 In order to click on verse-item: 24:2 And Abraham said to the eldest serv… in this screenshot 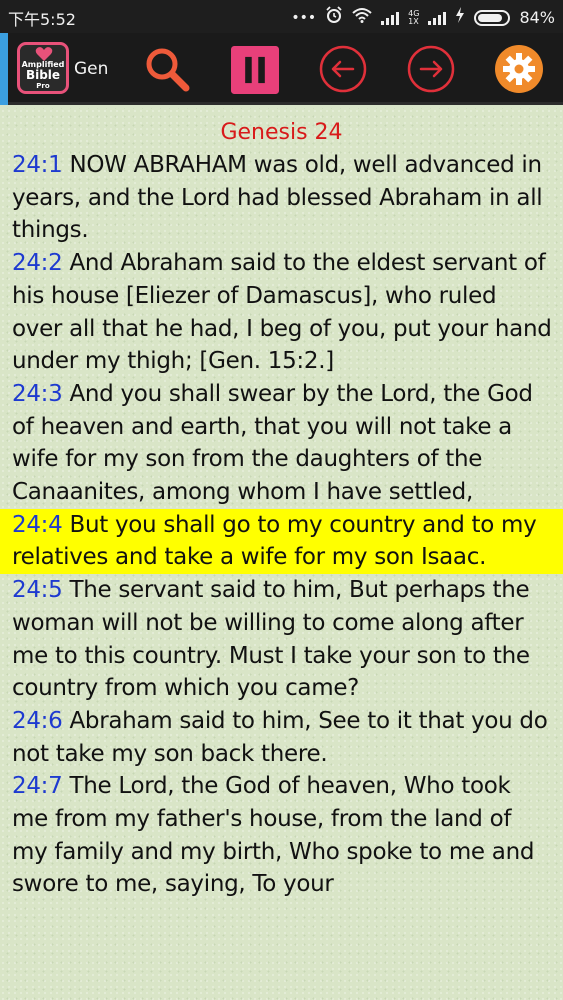, I will do `click(282, 312)`.